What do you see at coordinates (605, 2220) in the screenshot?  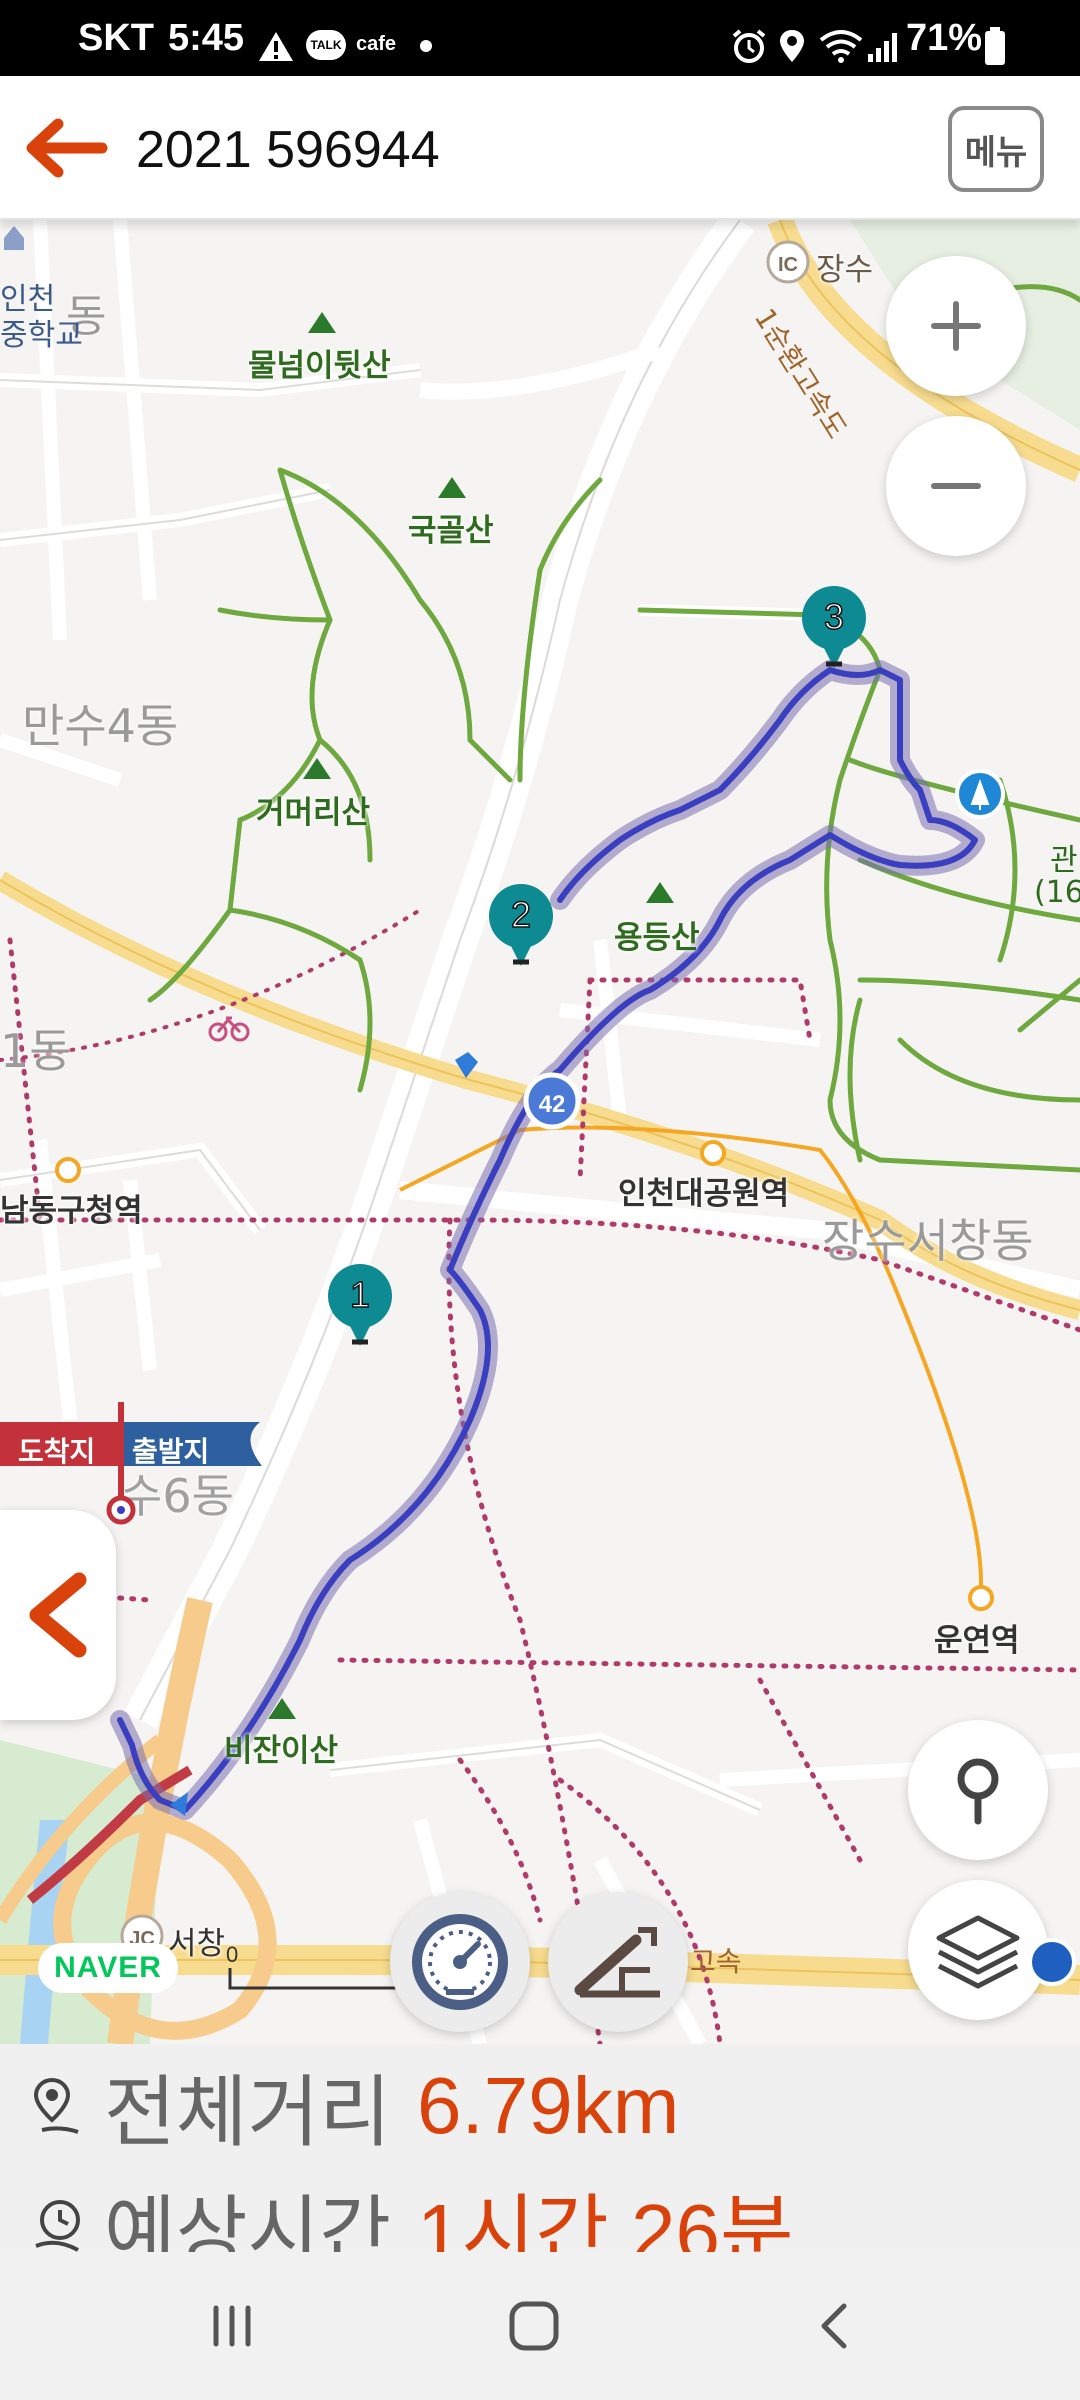 I see `time-value: 1시간 26분` at bounding box center [605, 2220].